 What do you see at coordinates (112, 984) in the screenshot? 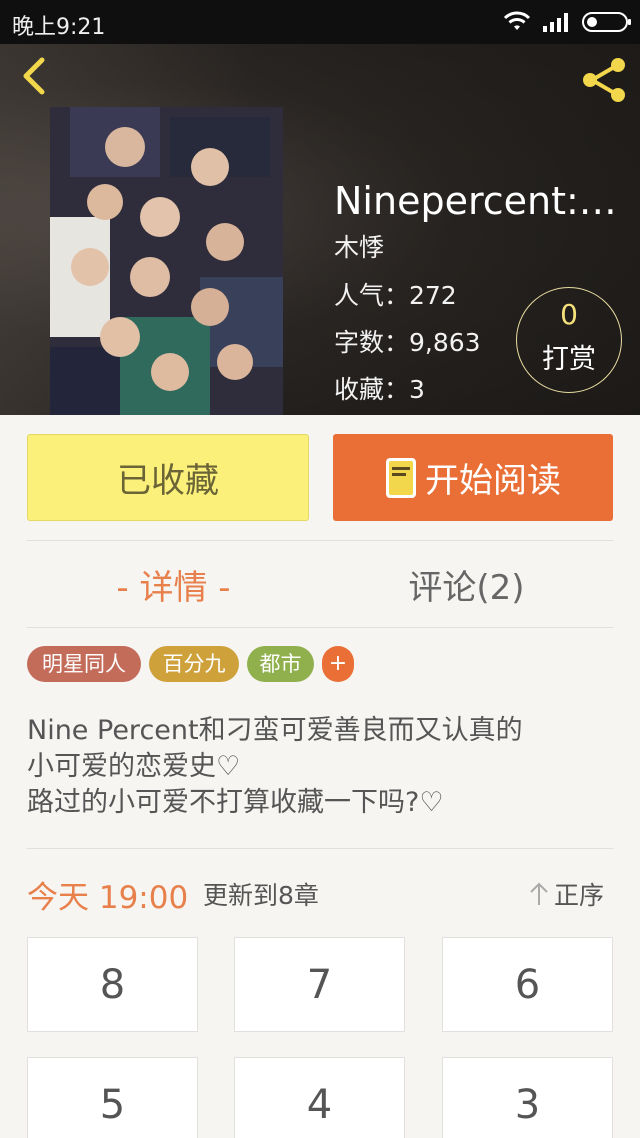
I see `chapter-button: 8` at bounding box center [112, 984].